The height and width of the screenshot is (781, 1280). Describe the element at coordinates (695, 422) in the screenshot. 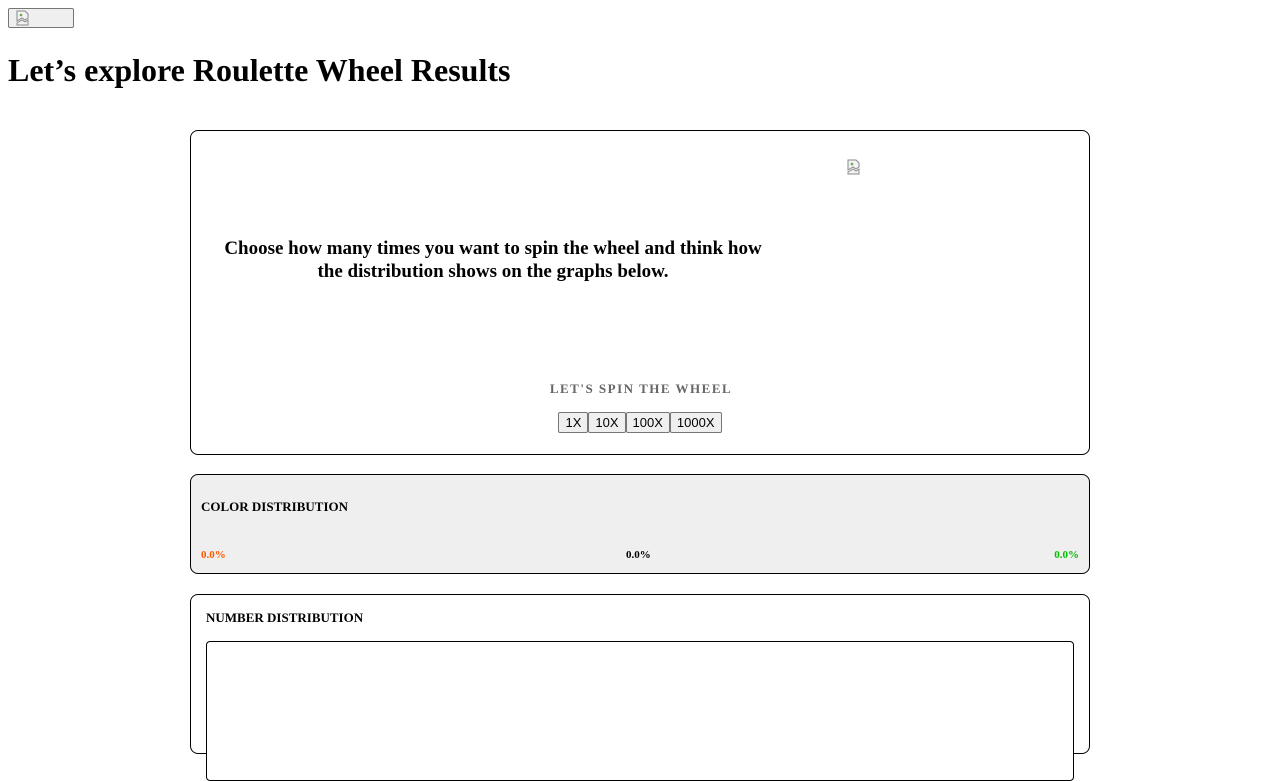

I see `spin-1000x-button: 1000X` at that location.